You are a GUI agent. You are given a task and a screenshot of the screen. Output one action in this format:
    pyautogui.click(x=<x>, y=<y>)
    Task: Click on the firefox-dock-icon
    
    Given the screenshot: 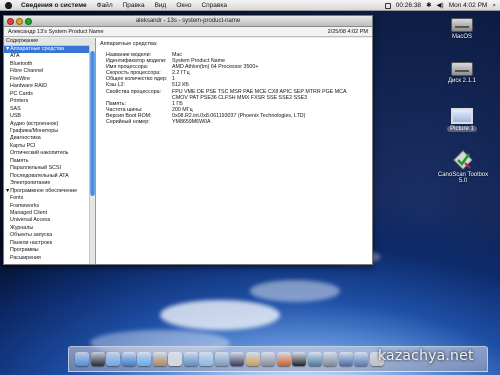 What is the action you would take?
    pyautogui.click(x=283, y=359)
    